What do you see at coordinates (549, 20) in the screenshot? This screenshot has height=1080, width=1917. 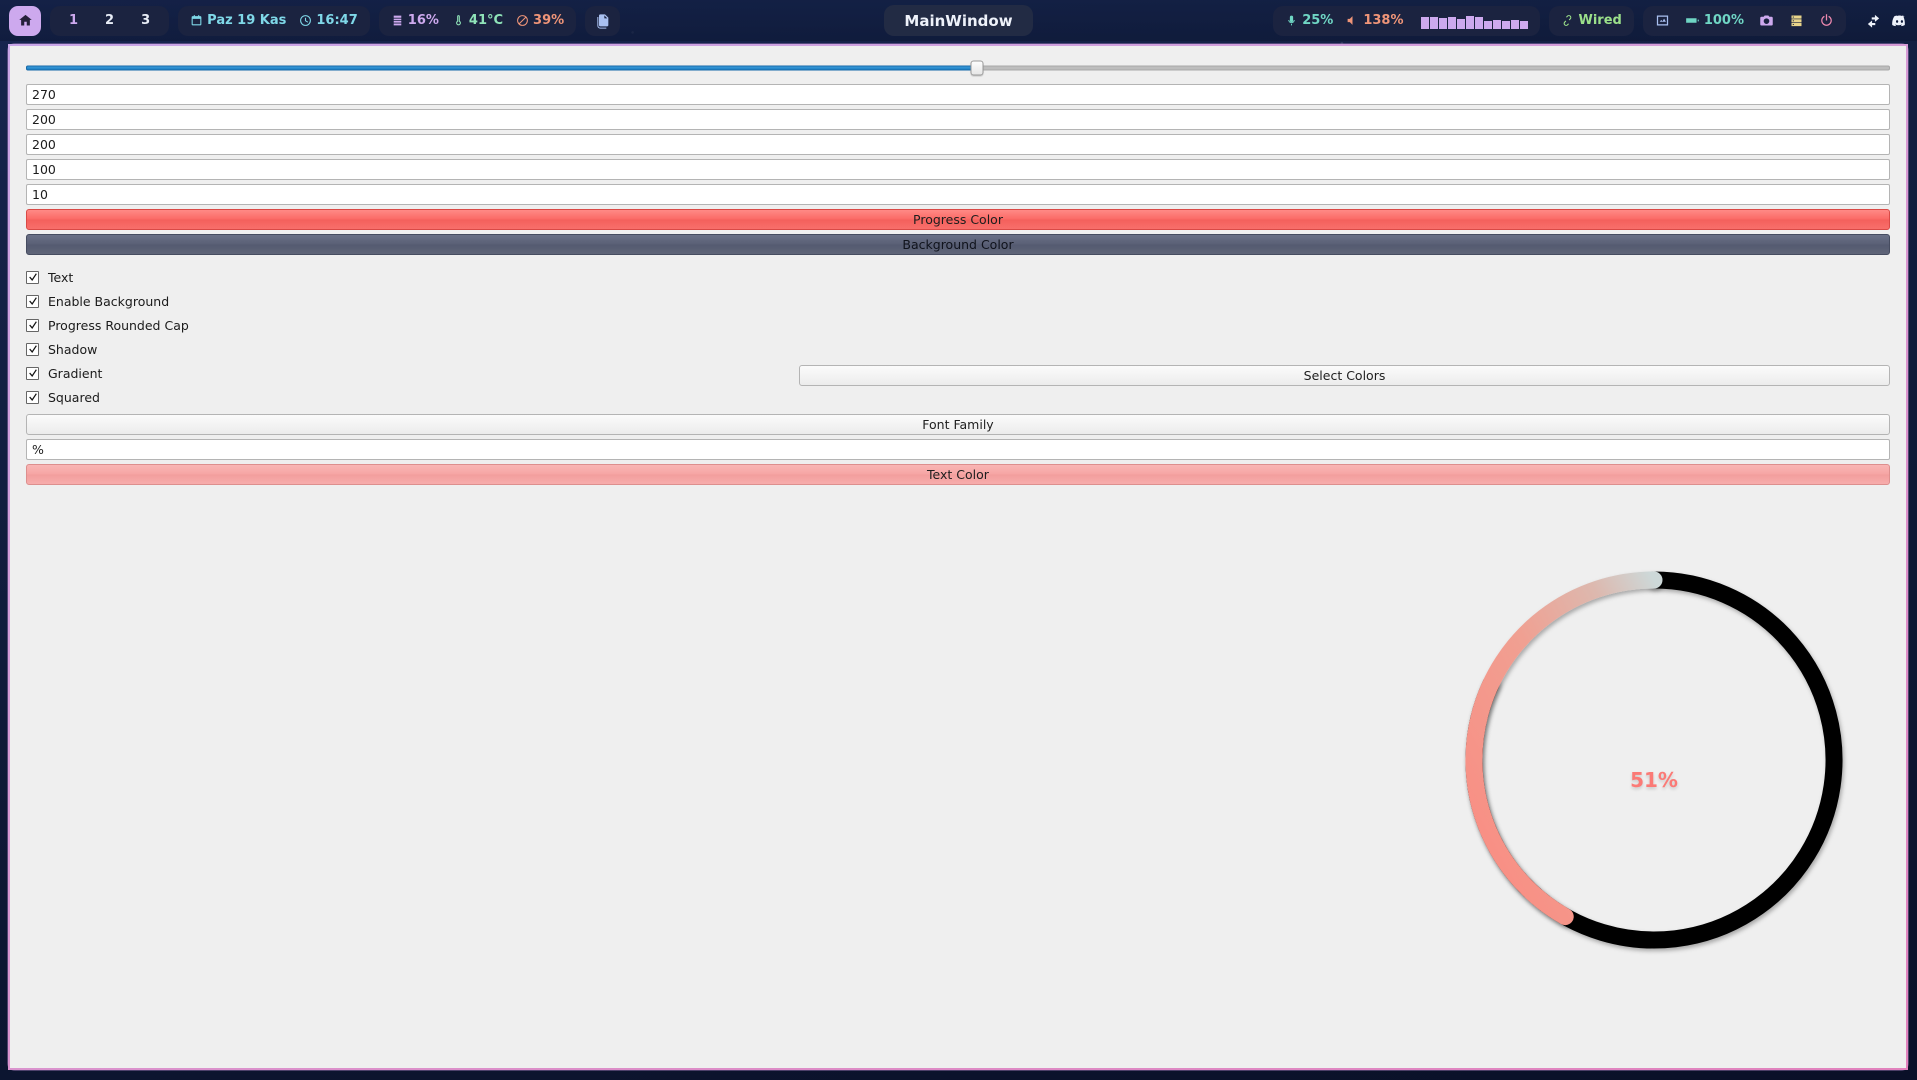 I see `disk-text: 39%` at bounding box center [549, 20].